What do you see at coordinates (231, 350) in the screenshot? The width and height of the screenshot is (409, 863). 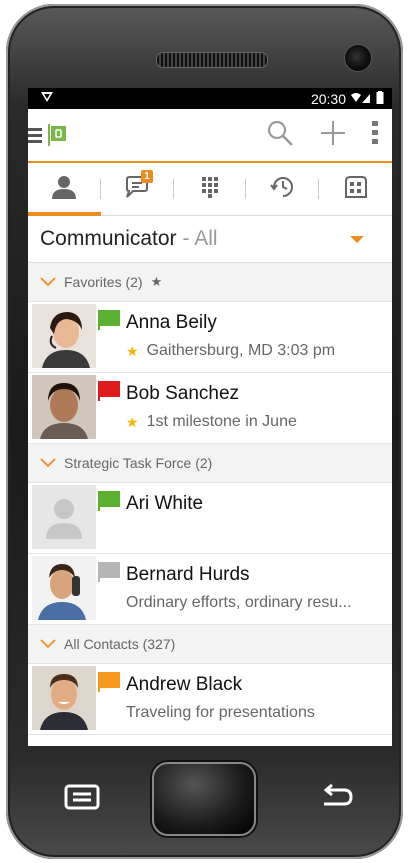 I see `contact-status: ★ Gaithersburg, MD 3:03 pm` at bounding box center [231, 350].